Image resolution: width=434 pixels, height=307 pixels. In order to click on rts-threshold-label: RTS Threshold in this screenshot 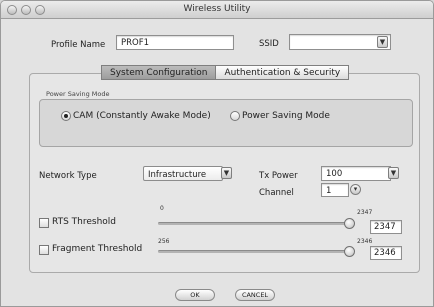, I will do `click(84, 222)`.